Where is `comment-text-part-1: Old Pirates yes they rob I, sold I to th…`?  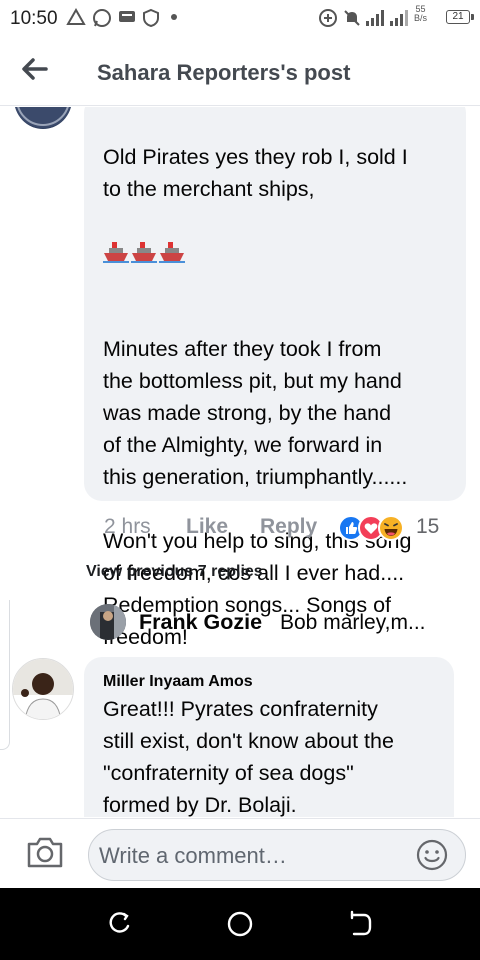 comment-text-part-1: Old Pirates yes they rob I, sold I to th… is located at coordinates (255, 173).